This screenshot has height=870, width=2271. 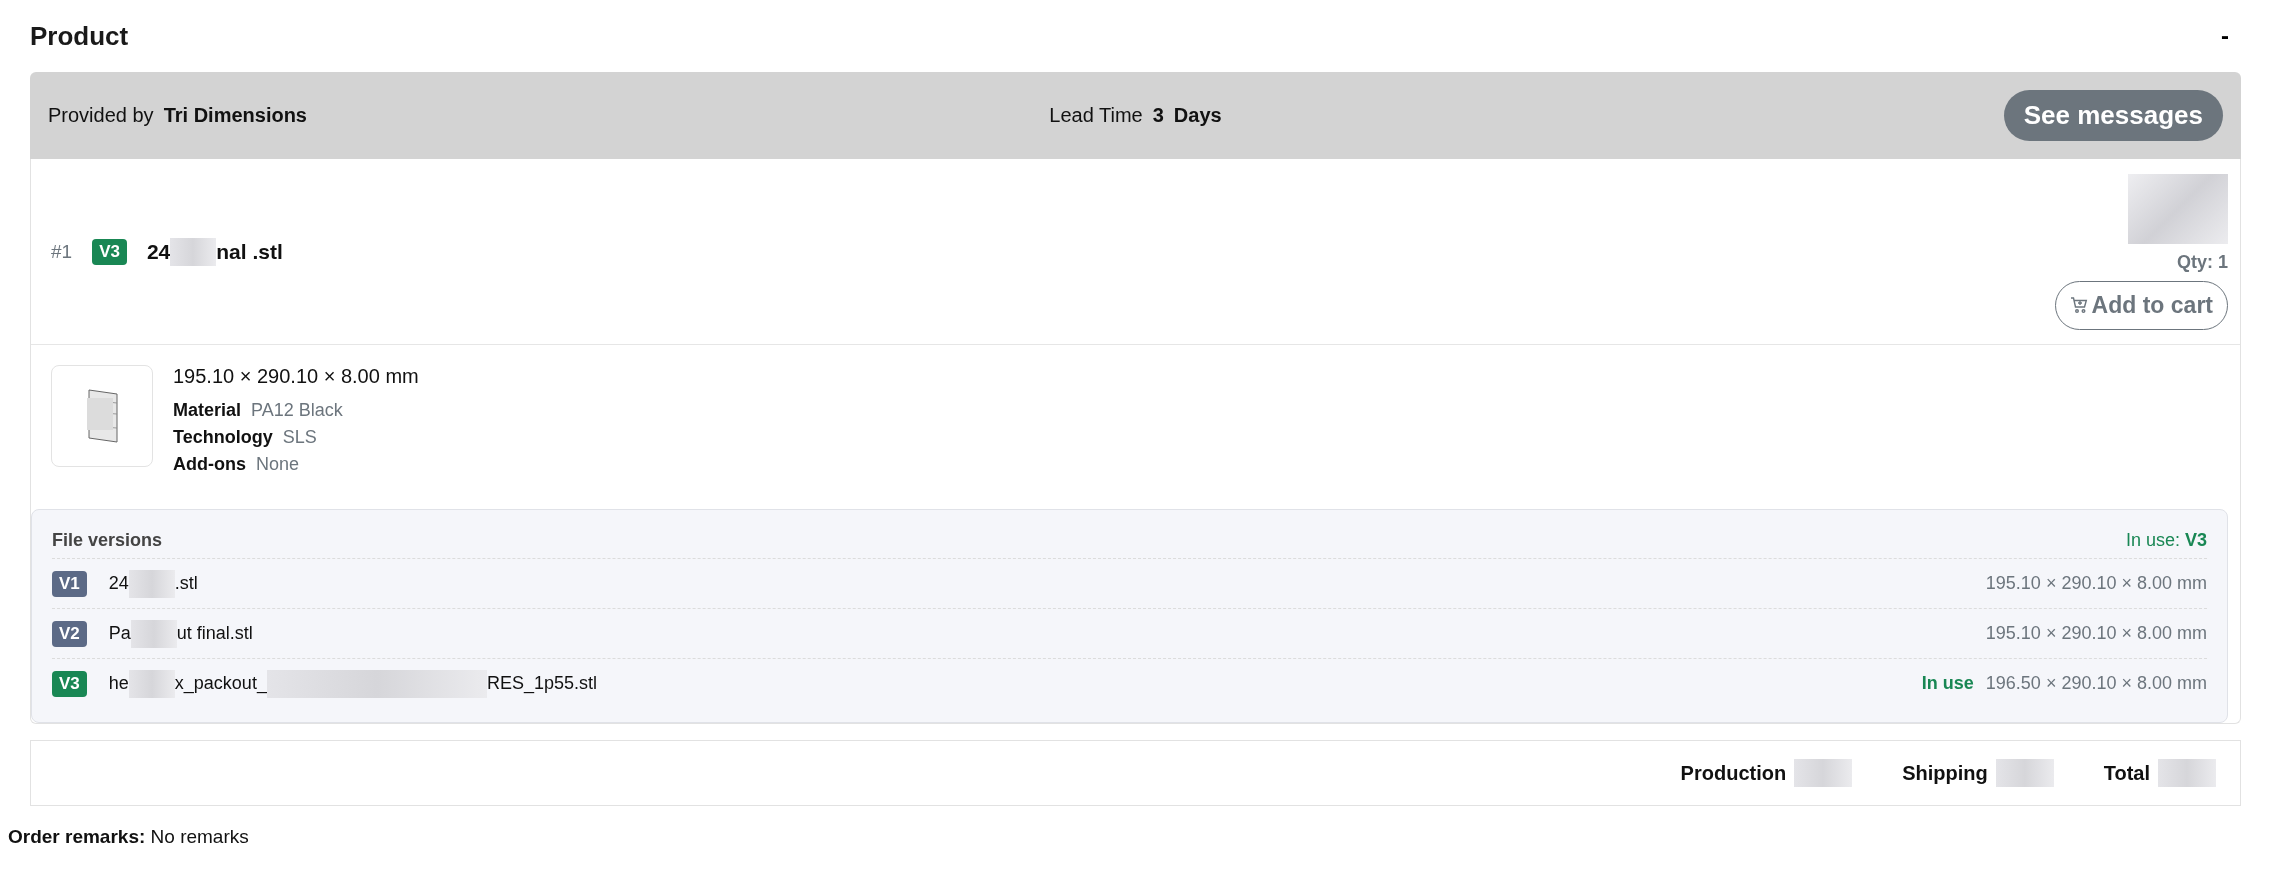 I want to click on provider-name: Tri Dimensions, so click(x=235, y=115).